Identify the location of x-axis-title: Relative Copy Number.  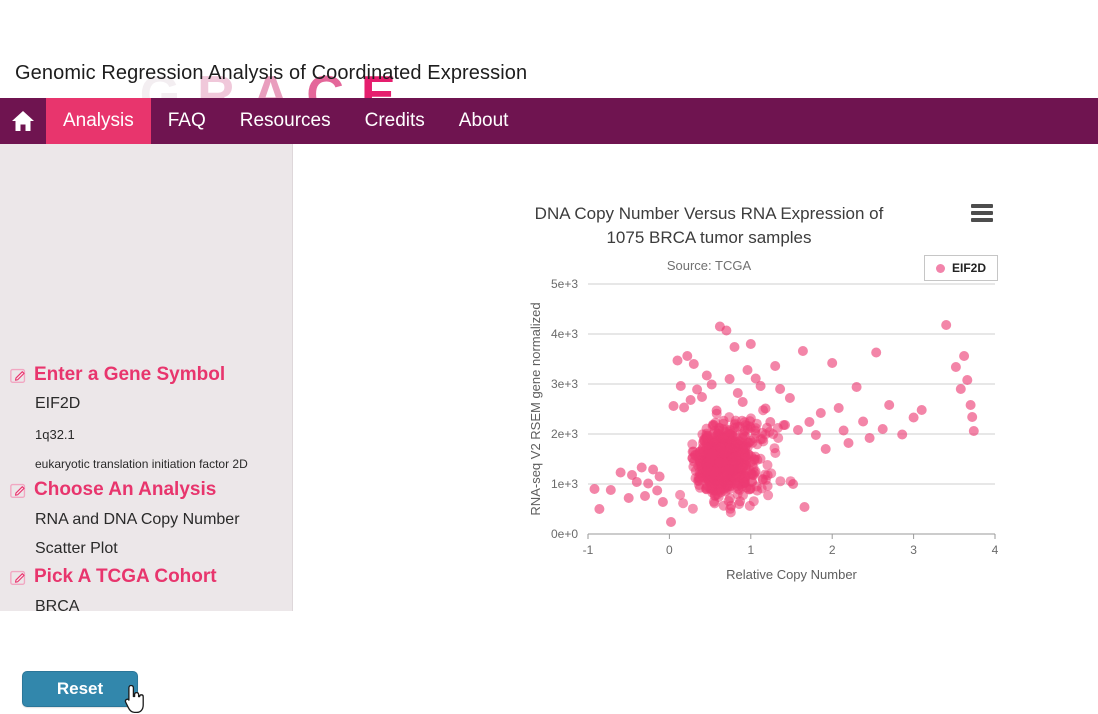
(791, 574).